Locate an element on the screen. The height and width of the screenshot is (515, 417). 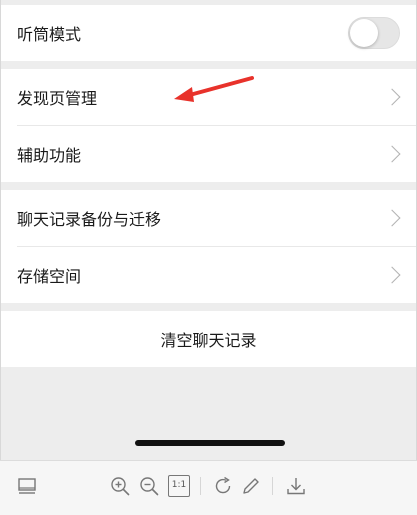
home-indicator is located at coordinates (210, 443).